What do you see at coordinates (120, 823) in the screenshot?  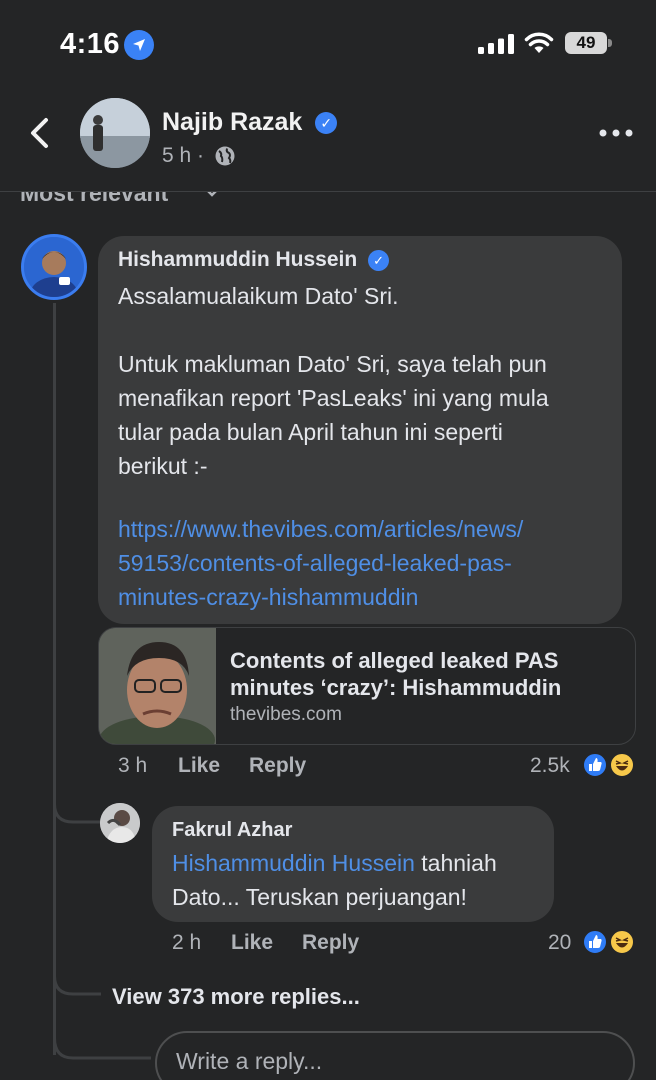 I see `reply-author-avatar` at bounding box center [120, 823].